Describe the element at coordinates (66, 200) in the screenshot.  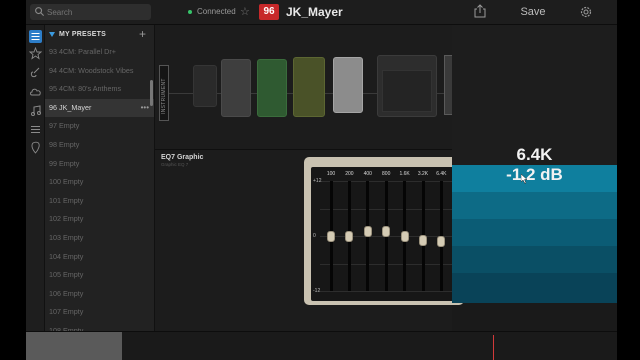
I see `preset-item-label: 101 Empty` at that location.